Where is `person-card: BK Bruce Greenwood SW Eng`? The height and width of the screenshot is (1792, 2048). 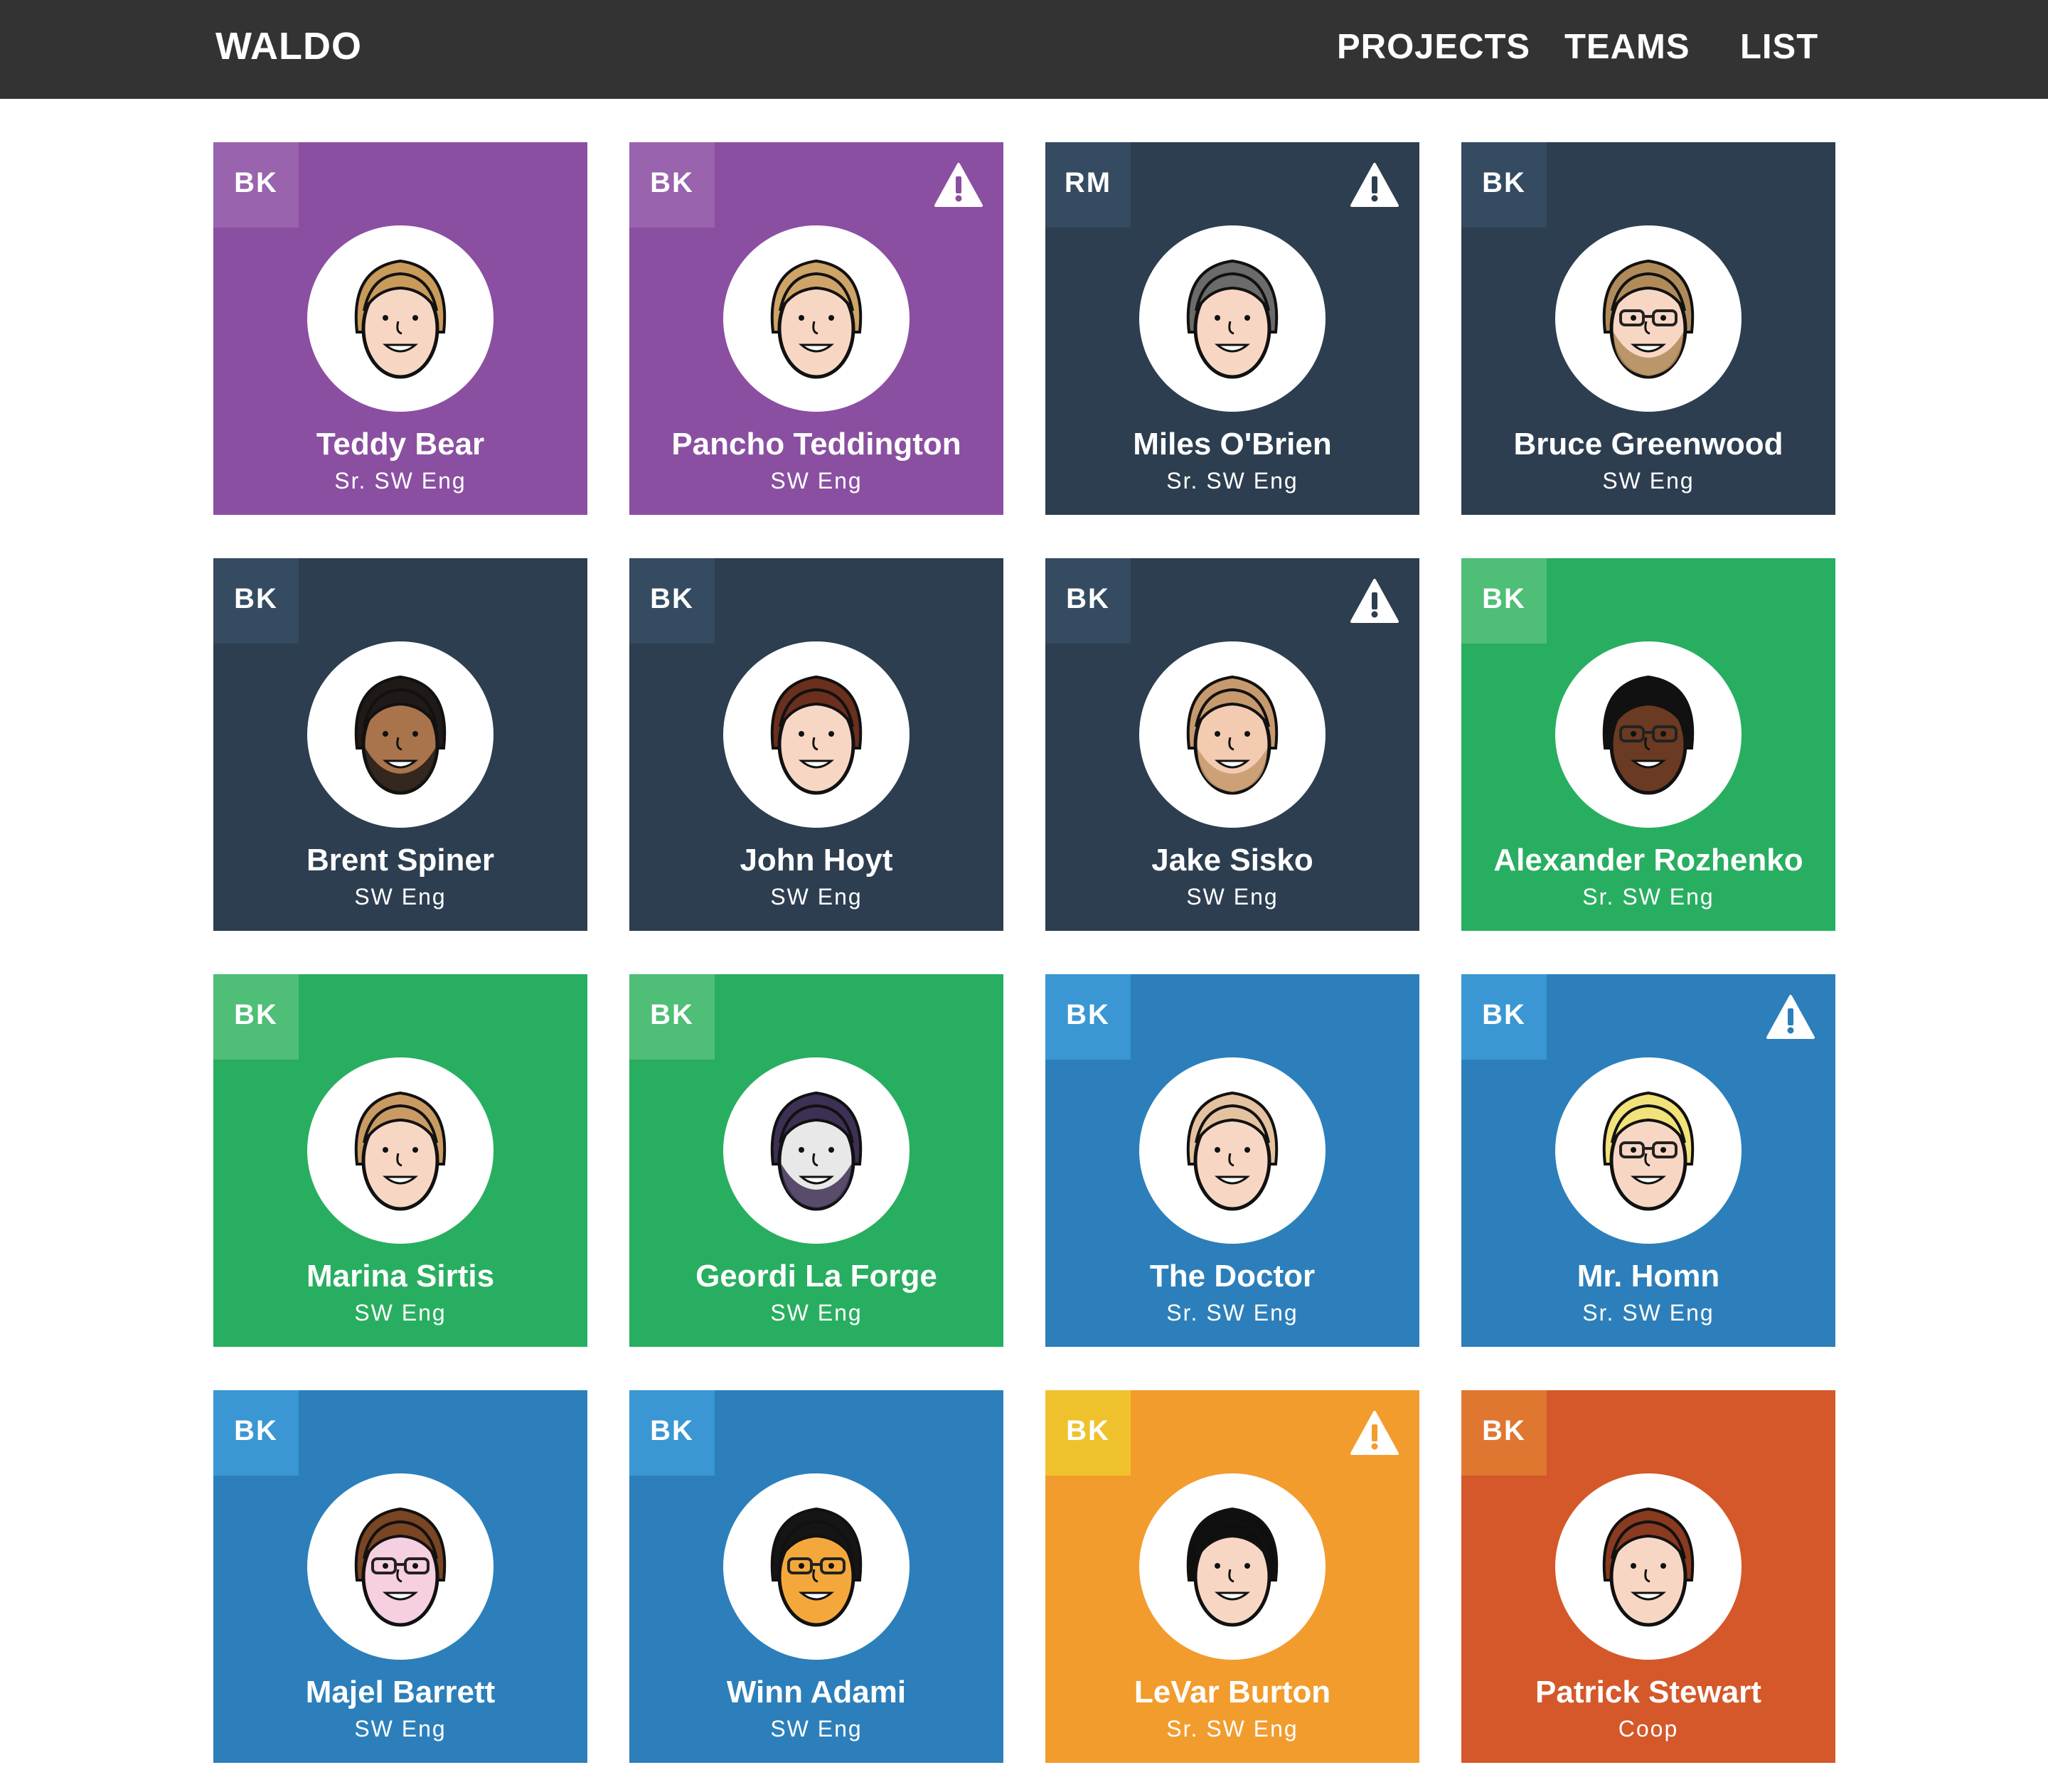 person-card: BK Bruce Greenwood SW Eng is located at coordinates (1648, 328).